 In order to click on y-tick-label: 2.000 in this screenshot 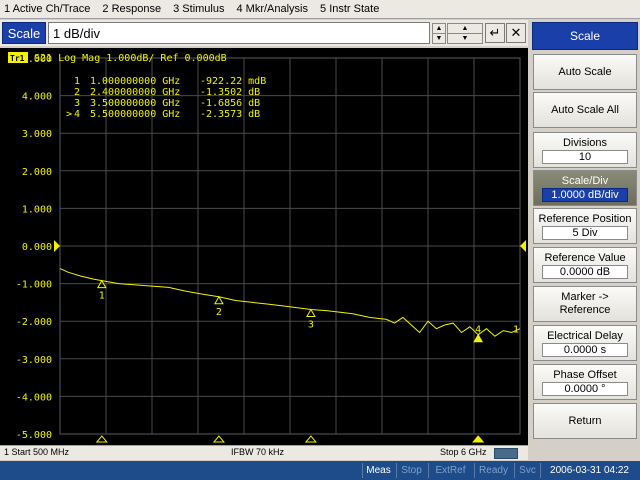, I will do `click(37, 172)`.